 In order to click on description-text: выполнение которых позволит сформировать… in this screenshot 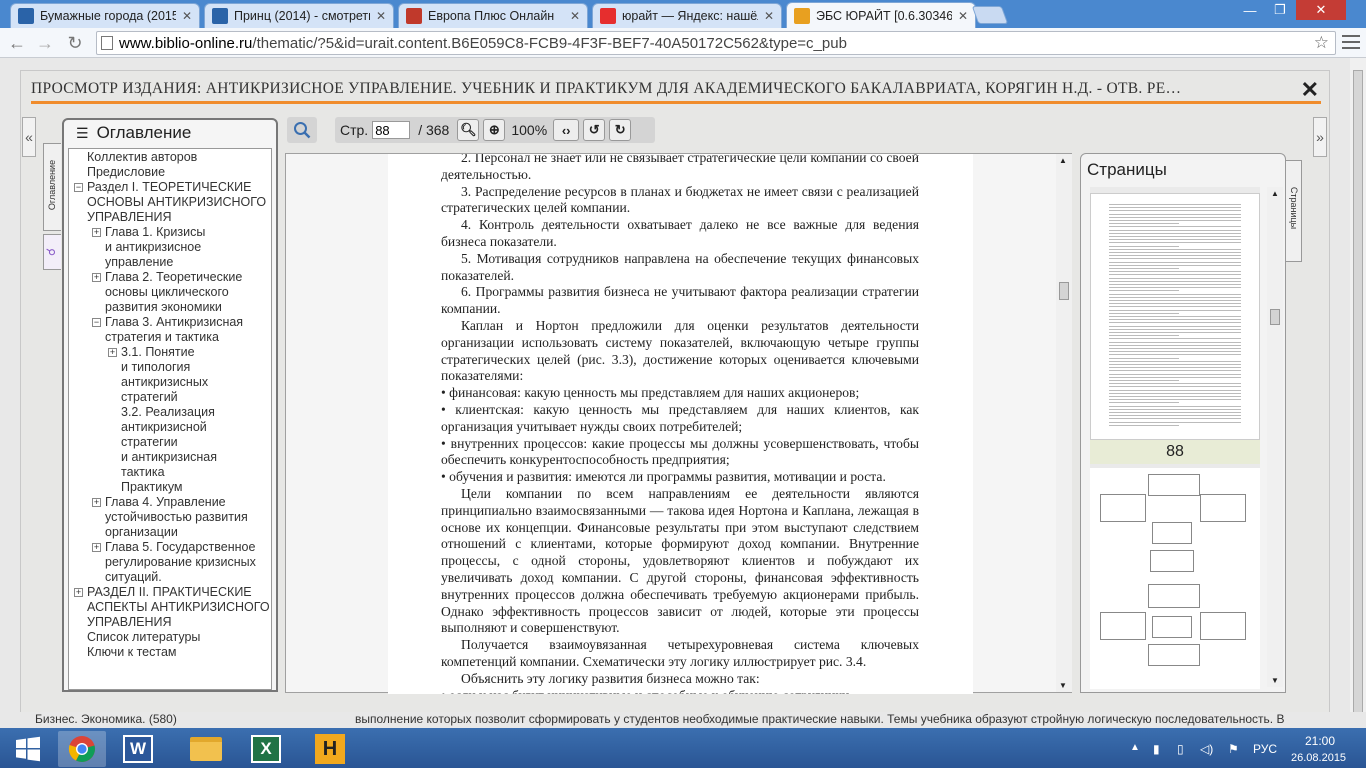, I will do `click(820, 719)`.